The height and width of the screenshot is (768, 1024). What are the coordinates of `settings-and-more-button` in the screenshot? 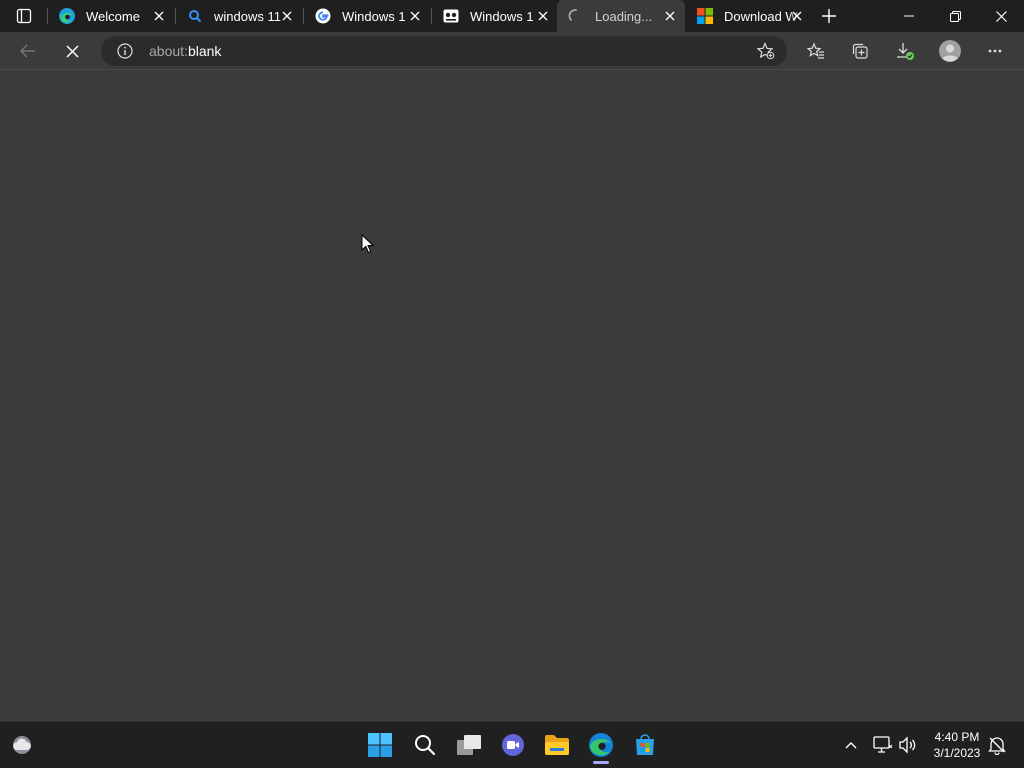 It's located at (995, 51).